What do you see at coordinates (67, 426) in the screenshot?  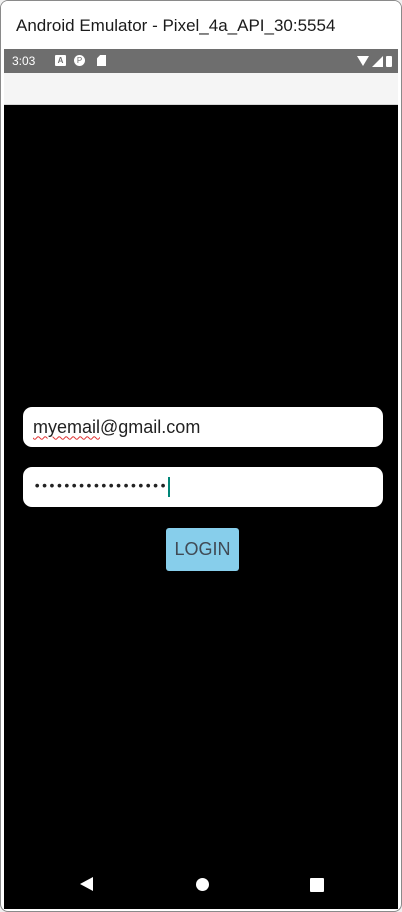 I see `email-misspelled-part: myemail` at bounding box center [67, 426].